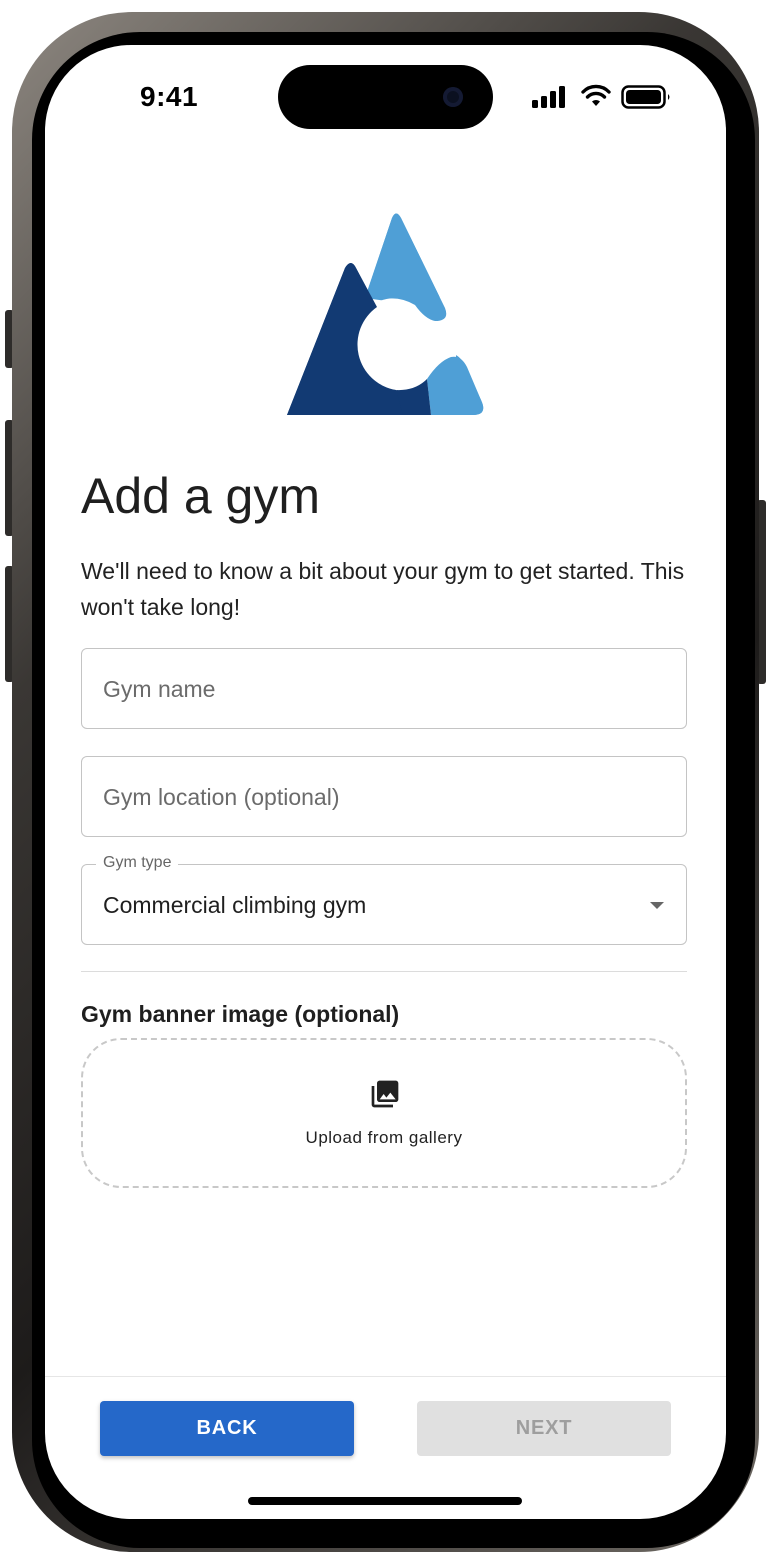  Describe the element at coordinates (235, 905) in the screenshot. I see `gym-type-value: Commercial climbing gym` at that location.